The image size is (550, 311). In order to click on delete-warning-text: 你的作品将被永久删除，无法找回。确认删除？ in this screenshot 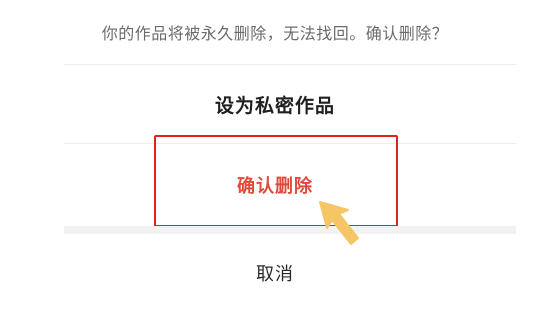, I will do `click(275, 33)`.